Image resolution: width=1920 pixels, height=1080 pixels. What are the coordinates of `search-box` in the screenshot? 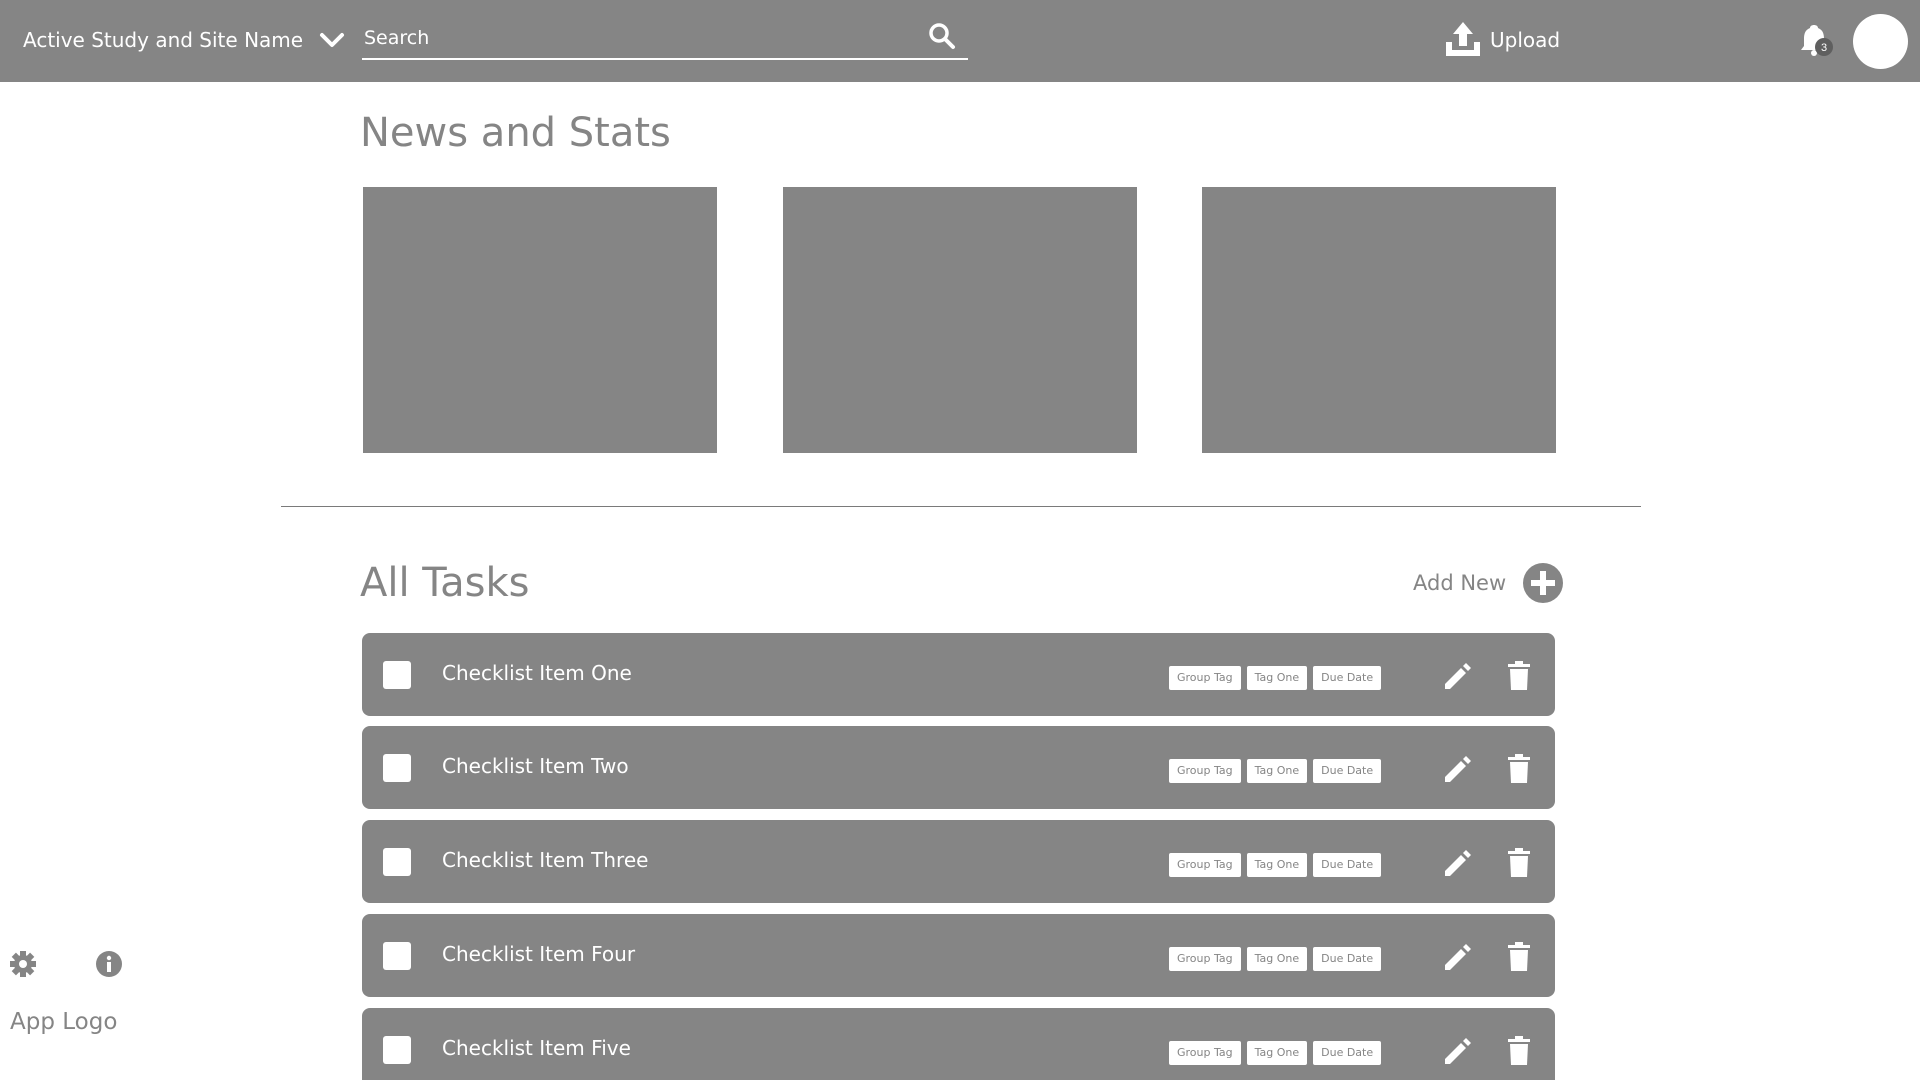 It's located at (665, 39).